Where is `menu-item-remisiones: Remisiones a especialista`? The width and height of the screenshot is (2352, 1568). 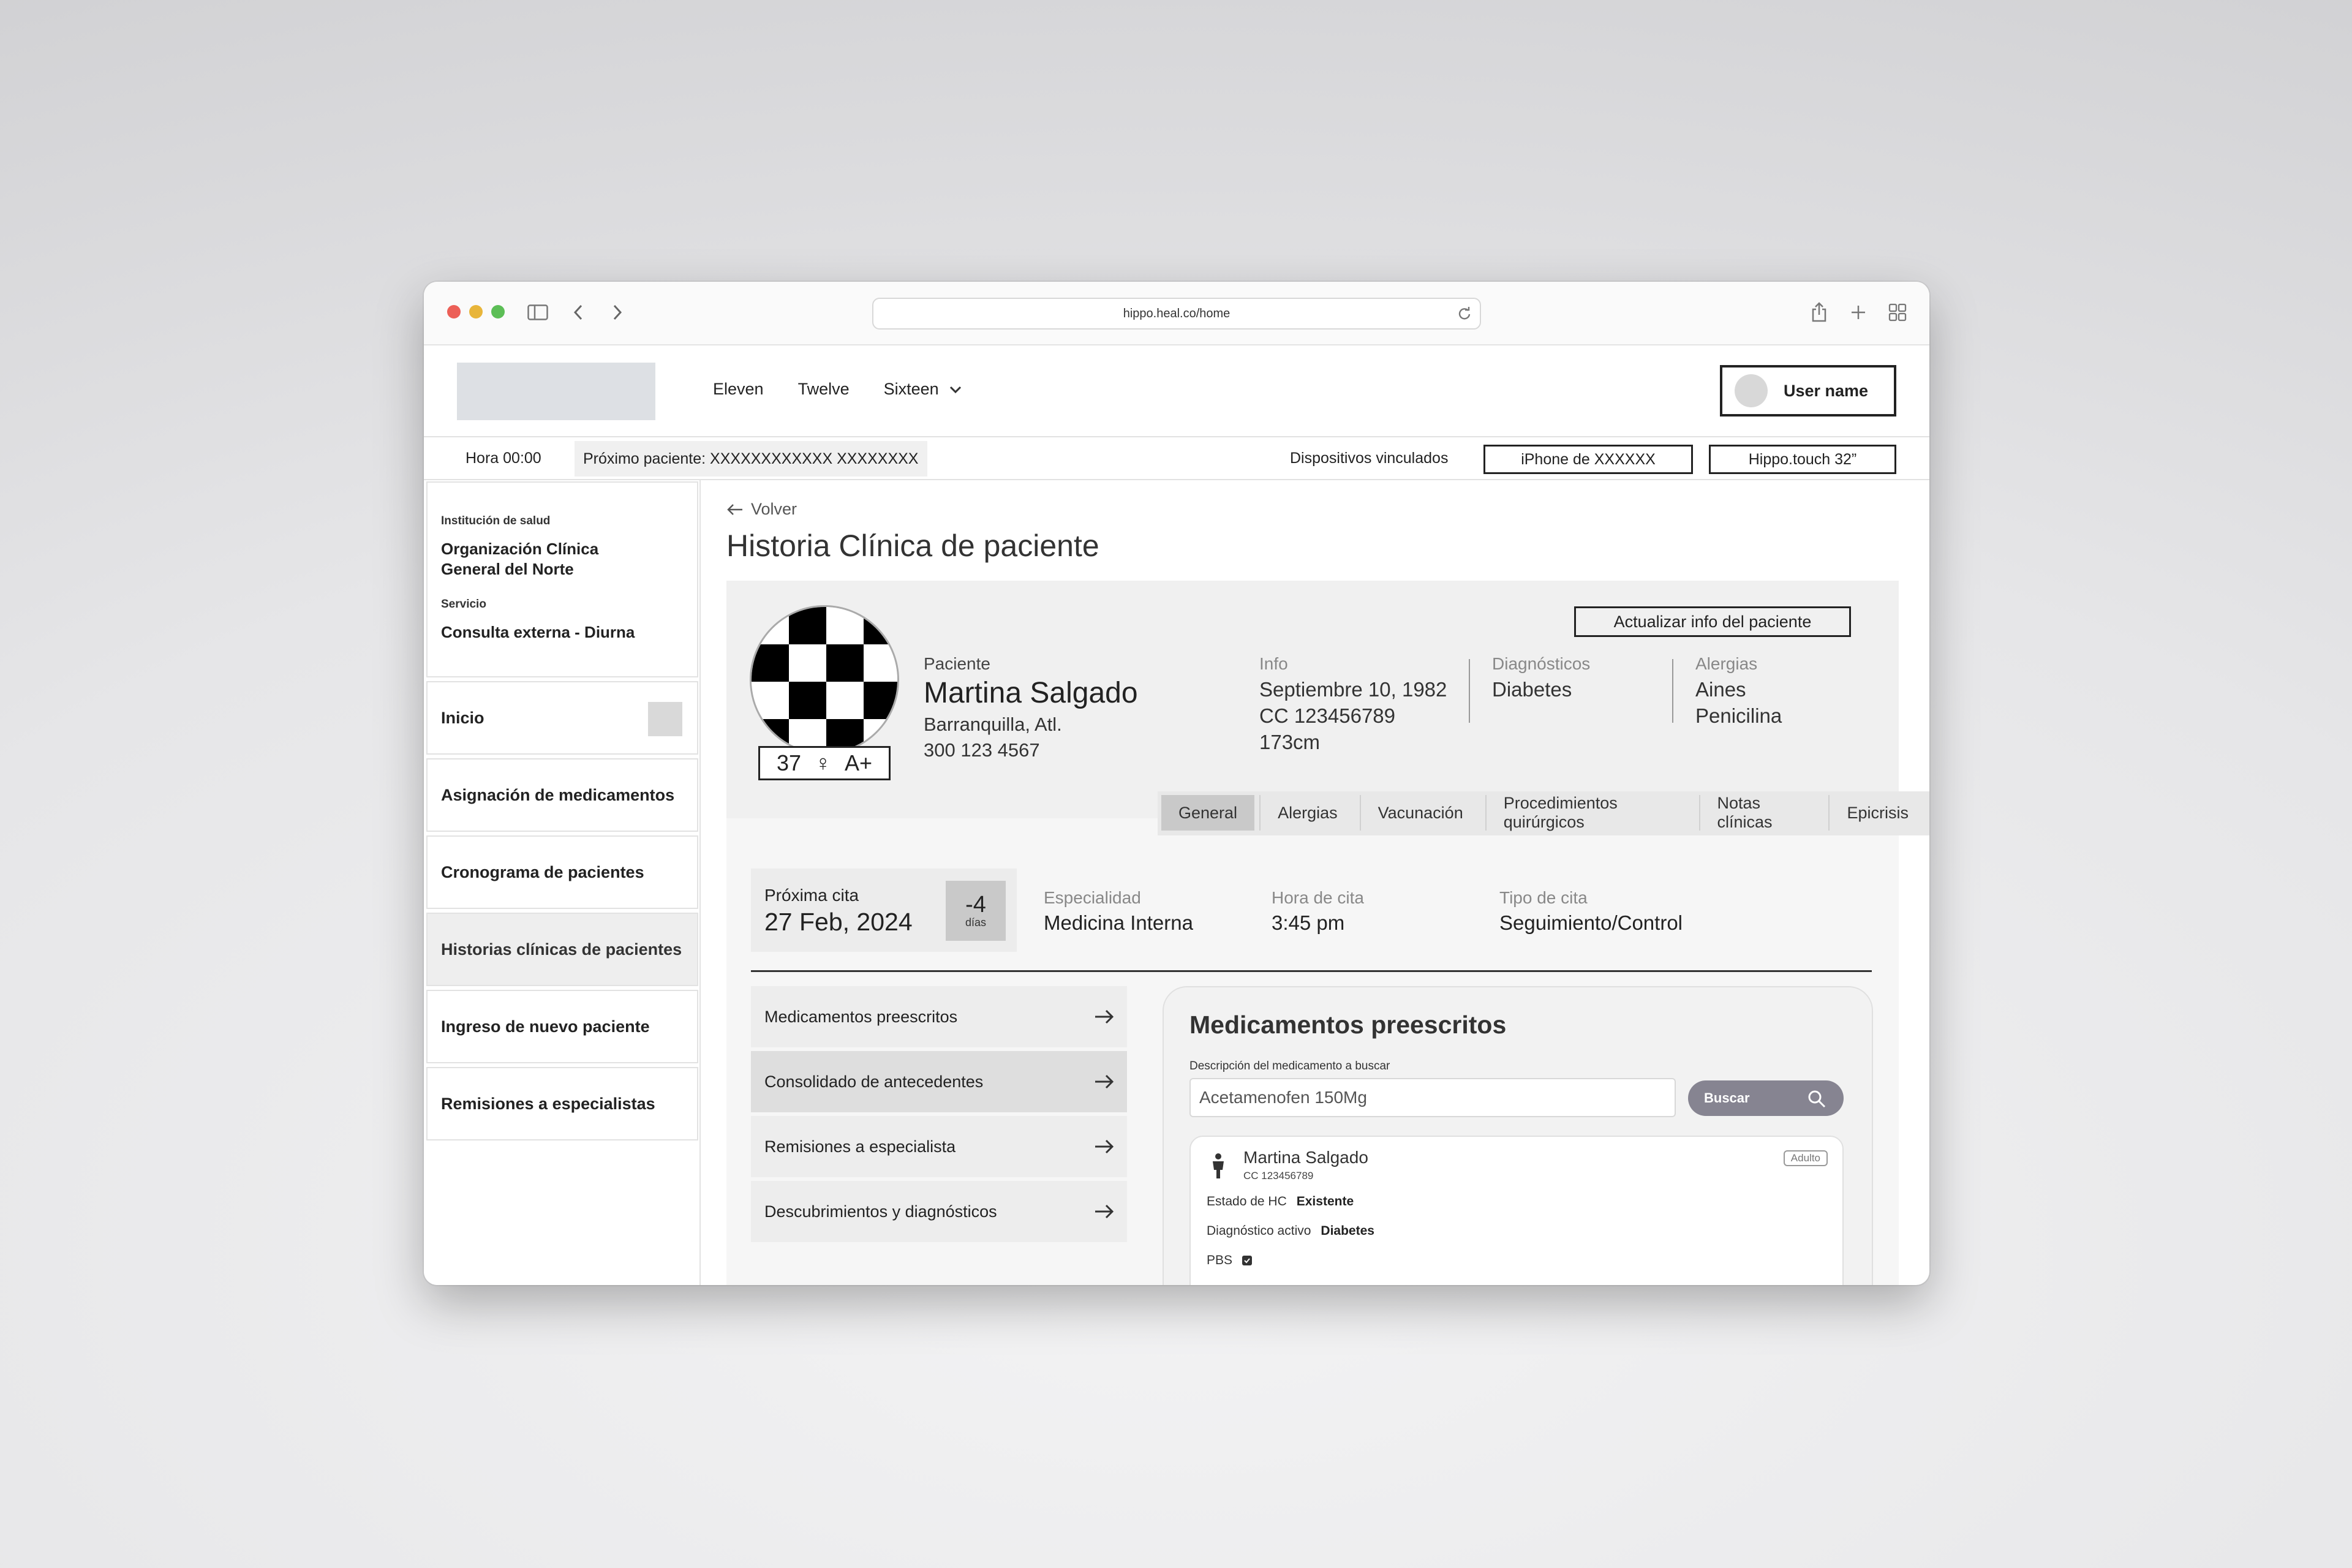 menu-item-remisiones: Remisiones a especialista is located at coordinates (939, 1146).